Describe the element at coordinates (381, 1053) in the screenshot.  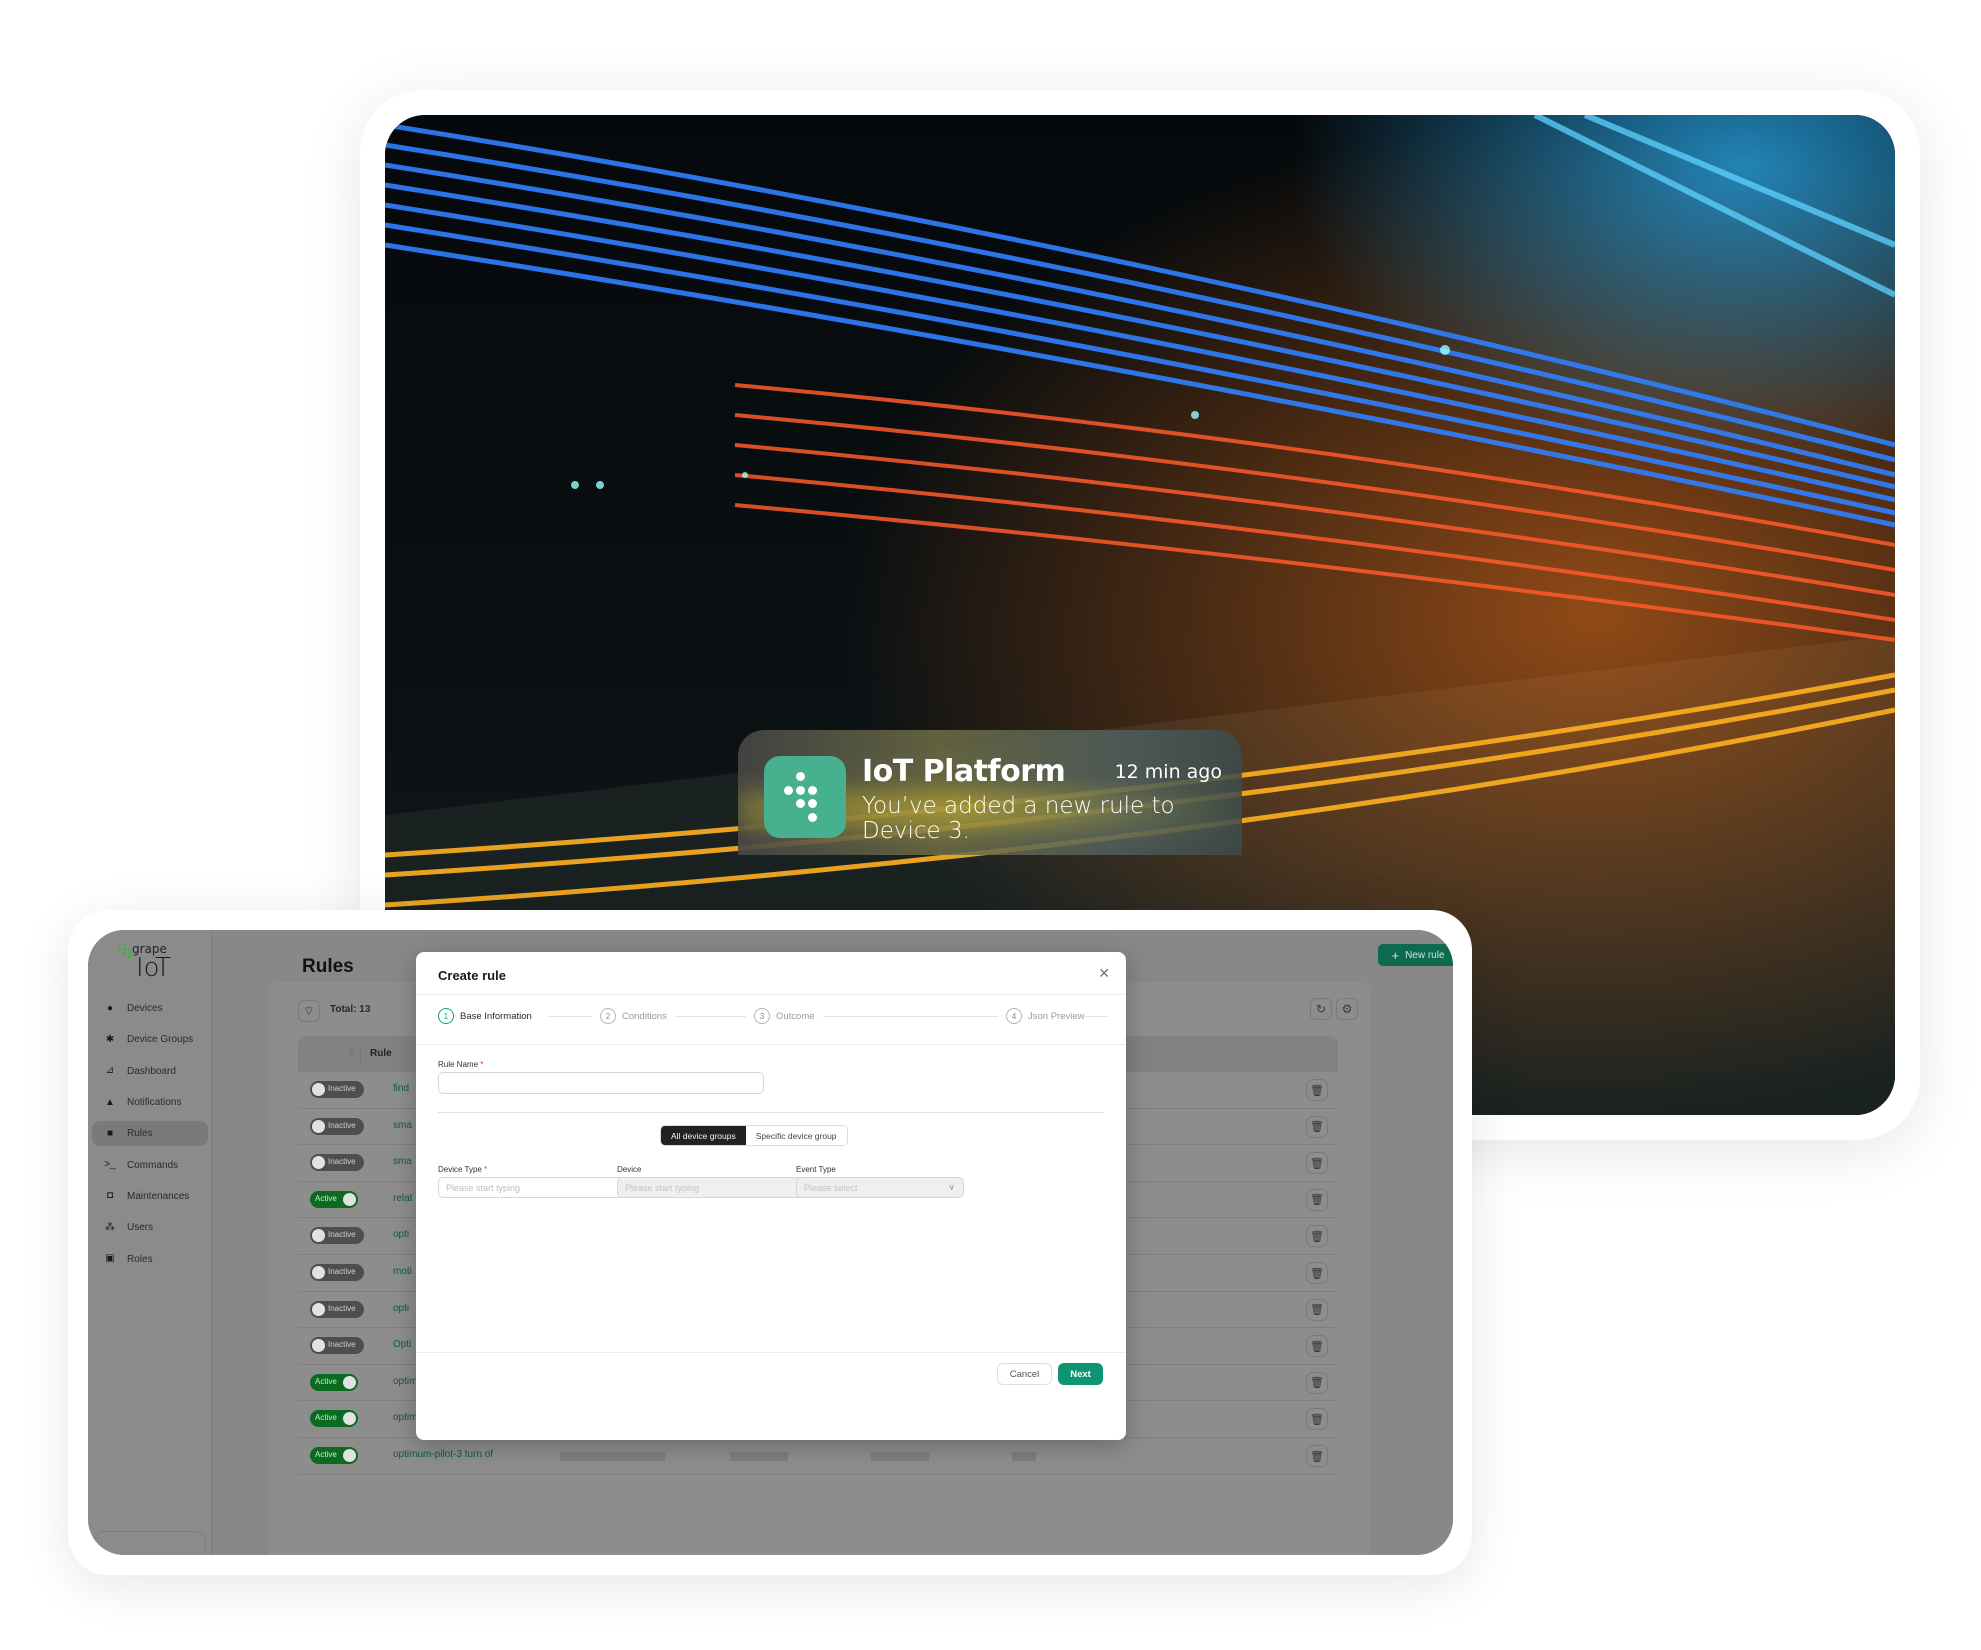
I see `column-header-rule: Rule` at that location.